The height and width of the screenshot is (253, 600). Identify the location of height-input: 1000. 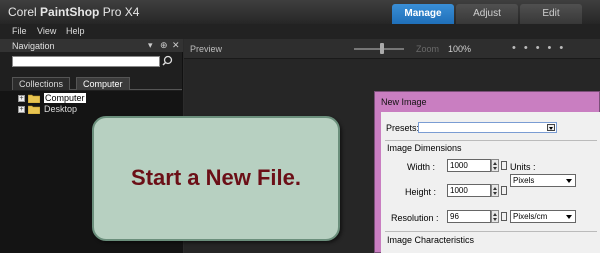
(469, 190).